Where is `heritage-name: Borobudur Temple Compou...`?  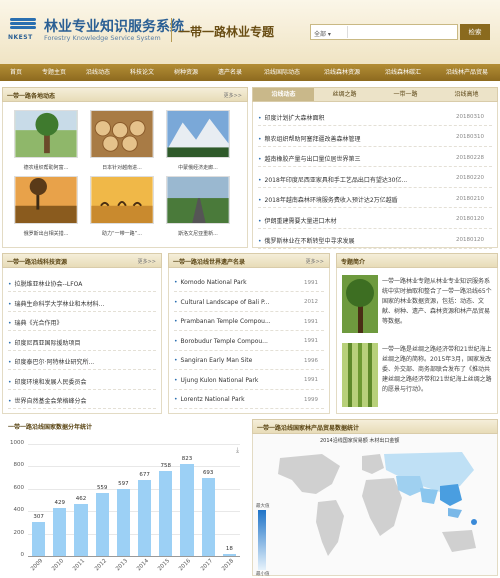
heritage-name: Borobudur Temple Compou... is located at coordinates (224, 341).